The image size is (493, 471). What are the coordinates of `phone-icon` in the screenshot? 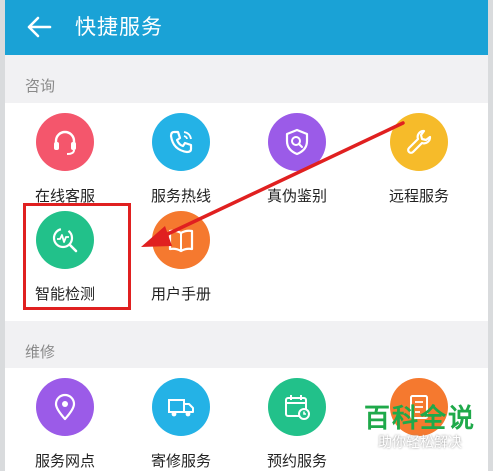 It's located at (181, 142).